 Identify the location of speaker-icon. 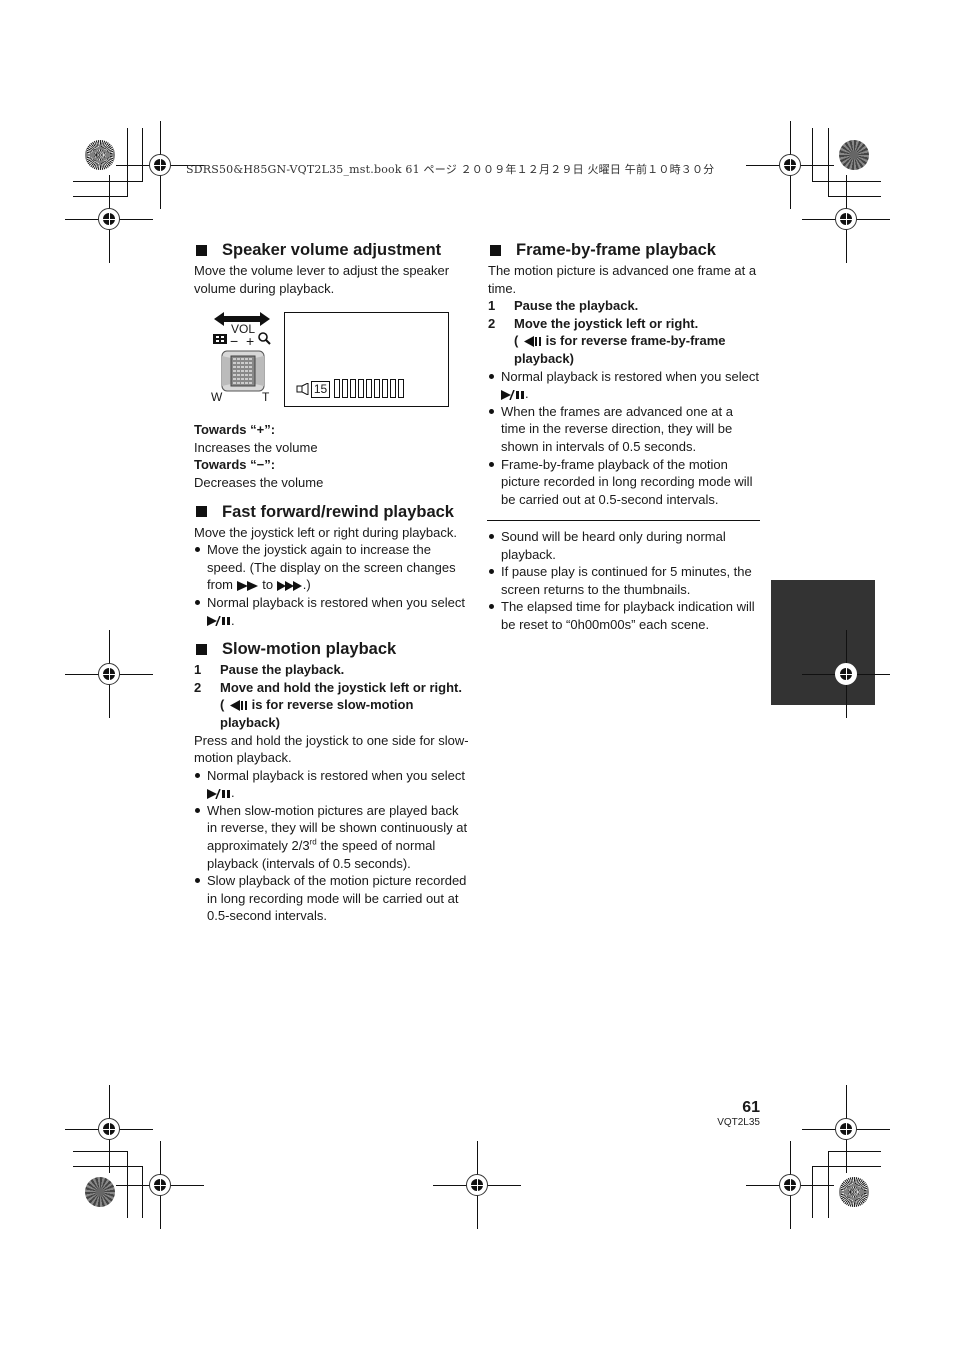
(302, 389).